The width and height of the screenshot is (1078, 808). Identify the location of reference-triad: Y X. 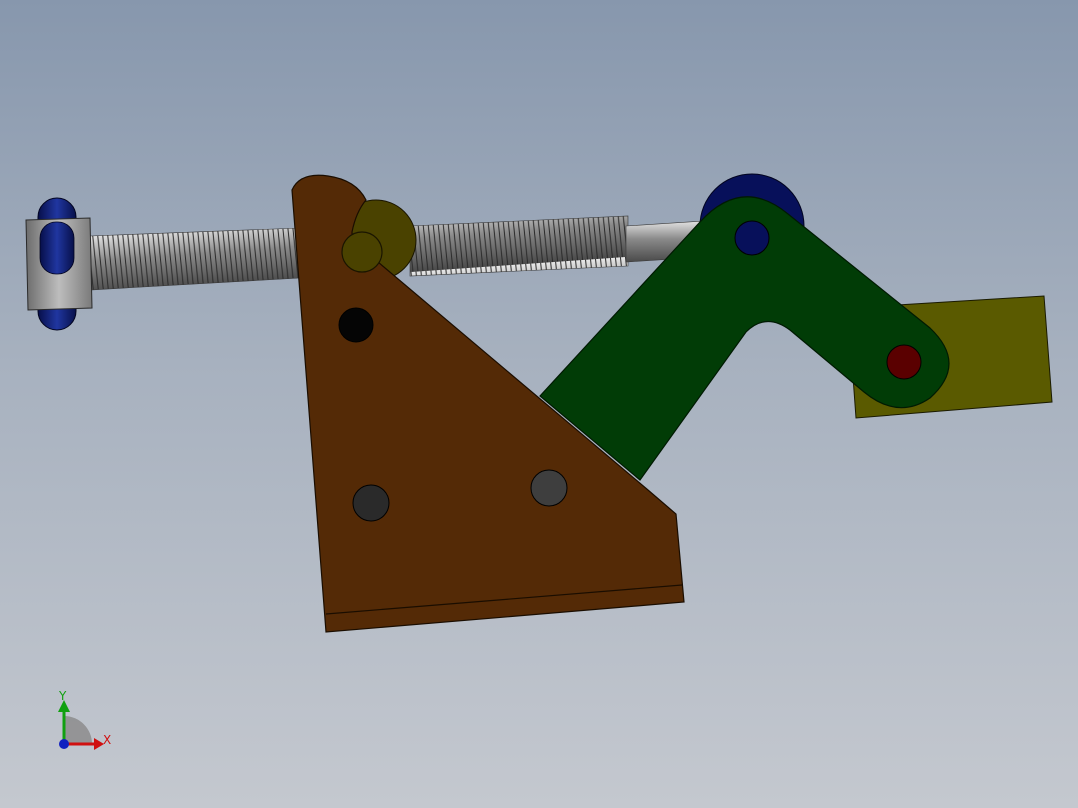
(84, 719).